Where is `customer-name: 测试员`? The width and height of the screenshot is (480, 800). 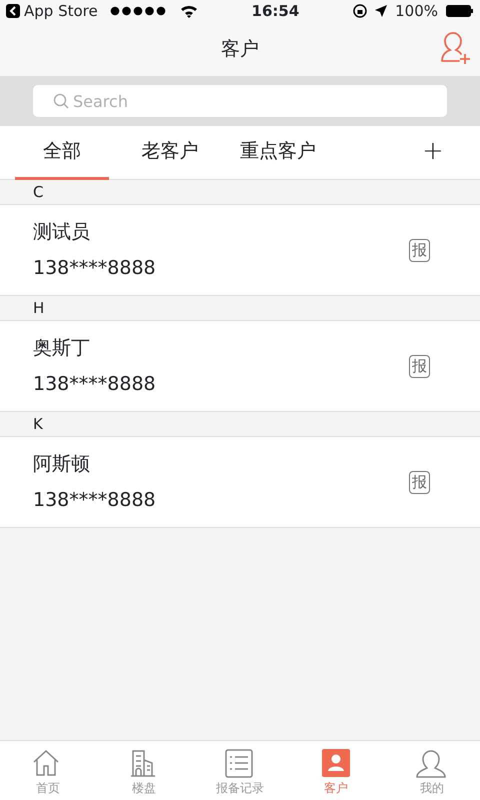
customer-name: 测试员 is located at coordinates (62, 232).